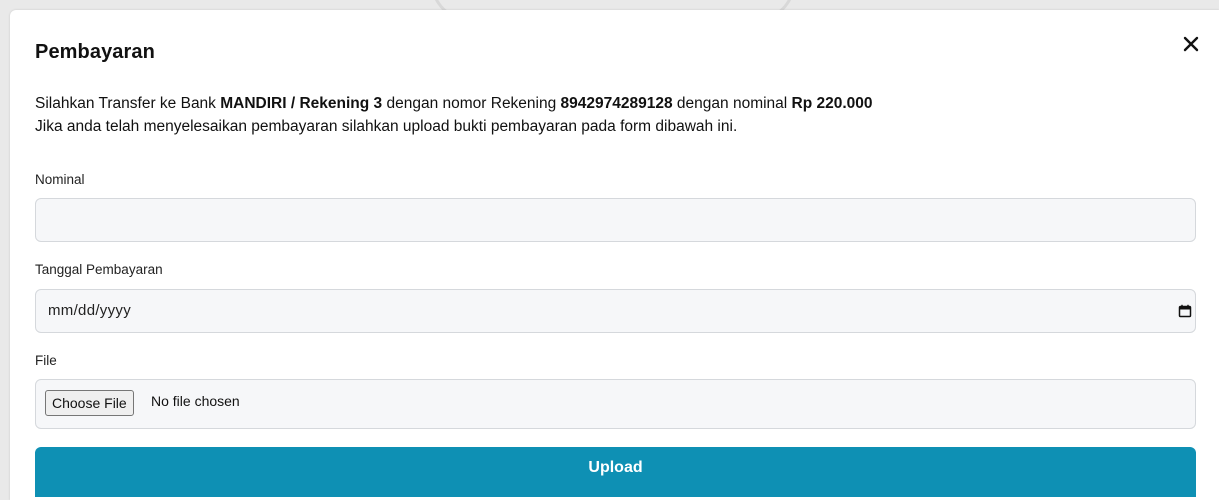  I want to click on instruction-text: Silahkan Transfer ke Bank, so click(128, 103).